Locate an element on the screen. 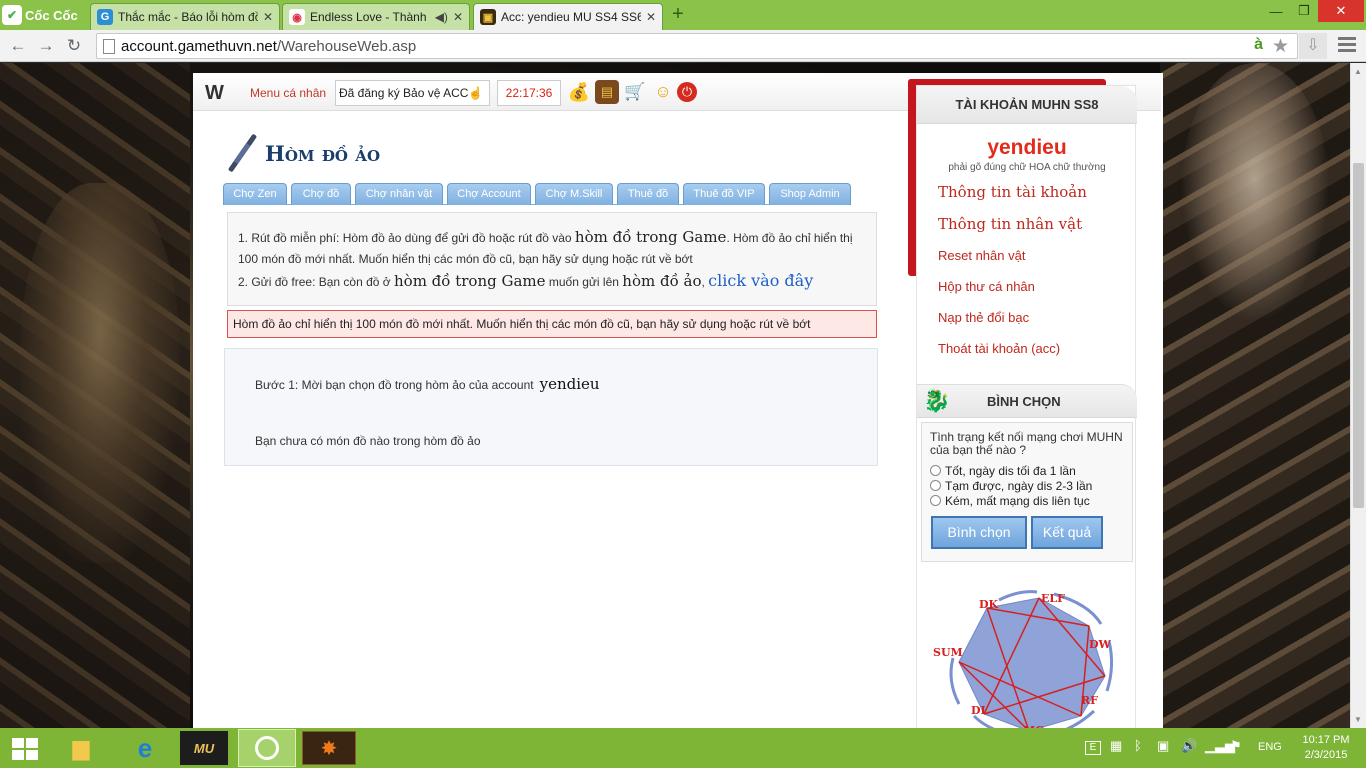 This screenshot has width=1366, height=768. file-explorer-icon: ▆ is located at coordinates (81, 748).